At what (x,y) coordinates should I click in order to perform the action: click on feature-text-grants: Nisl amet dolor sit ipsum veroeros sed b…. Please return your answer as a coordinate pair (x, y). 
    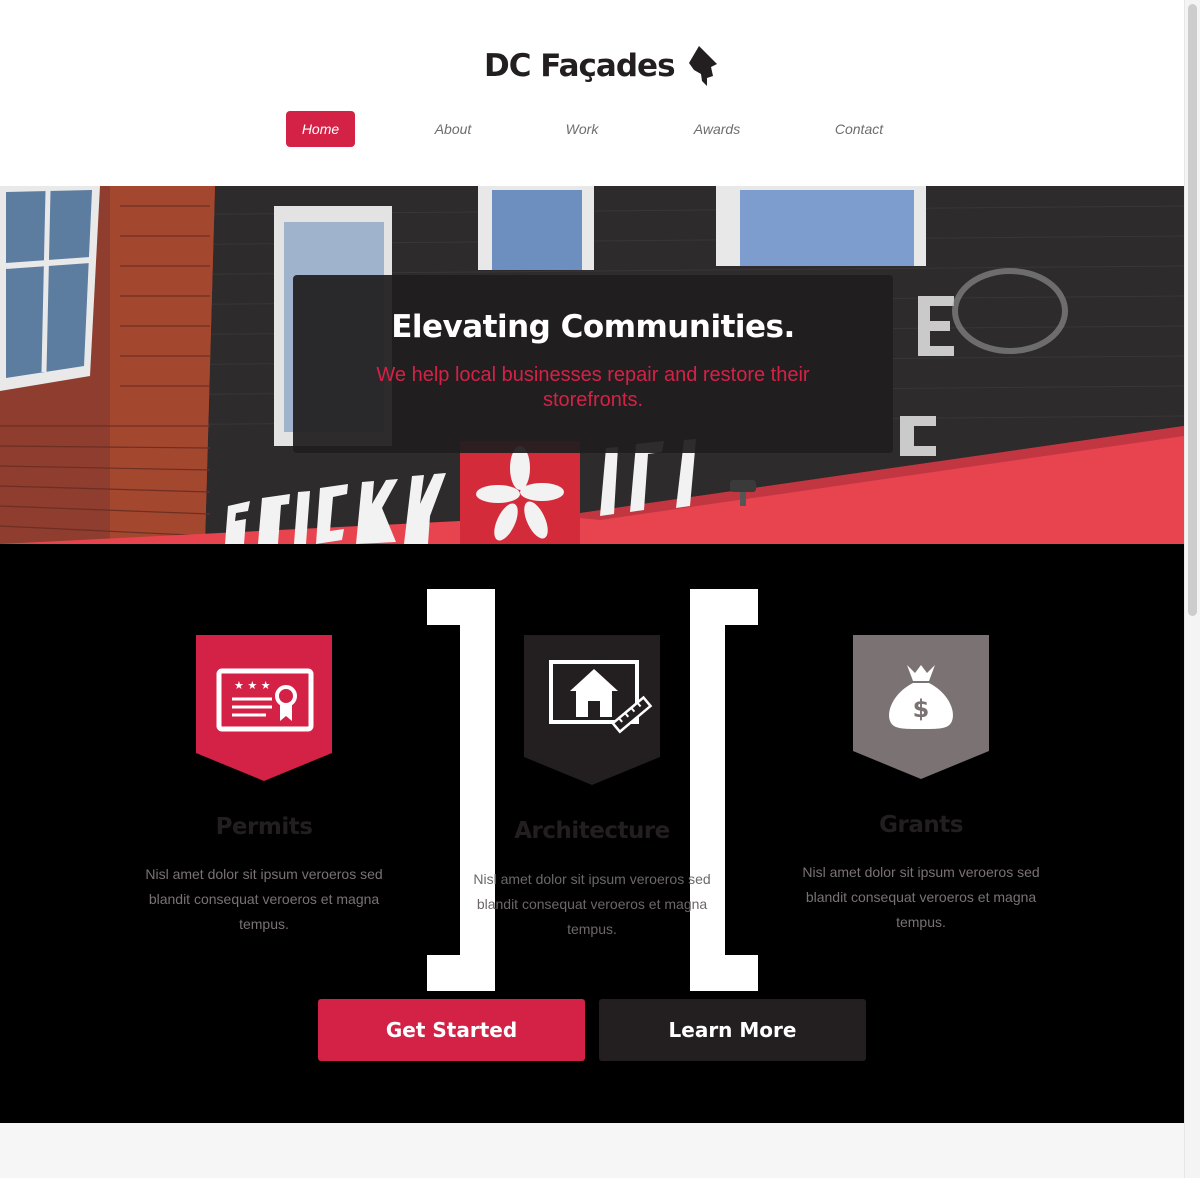
    Looking at the image, I should click on (921, 897).